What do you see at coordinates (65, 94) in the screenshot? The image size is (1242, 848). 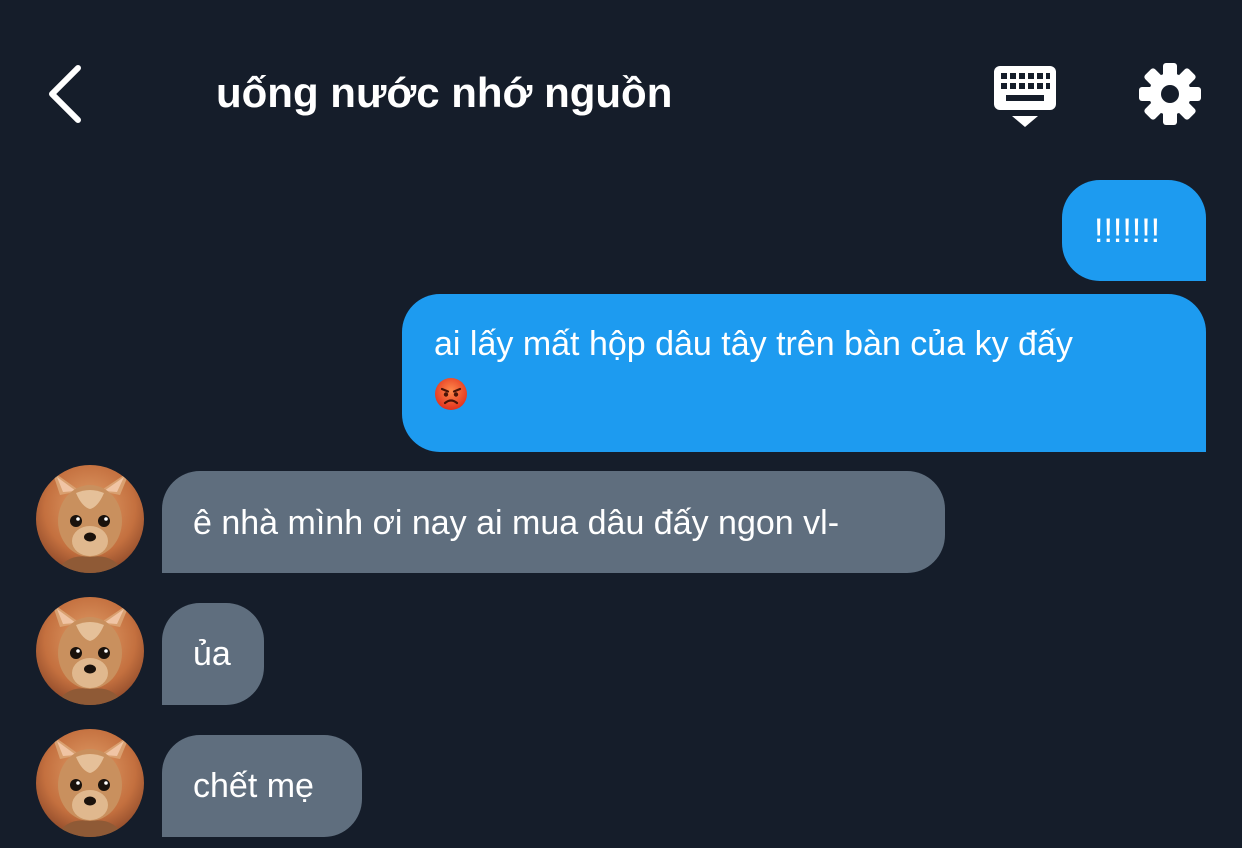 I see `chevron-left-icon` at bounding box center [65, 94].